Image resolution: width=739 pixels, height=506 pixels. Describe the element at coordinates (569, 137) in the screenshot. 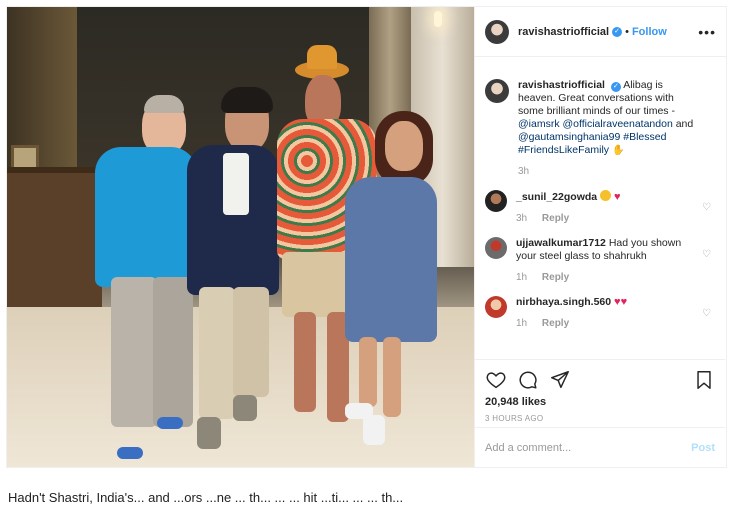

I see `mention-gautam: @gautamsinghania99` at that location.